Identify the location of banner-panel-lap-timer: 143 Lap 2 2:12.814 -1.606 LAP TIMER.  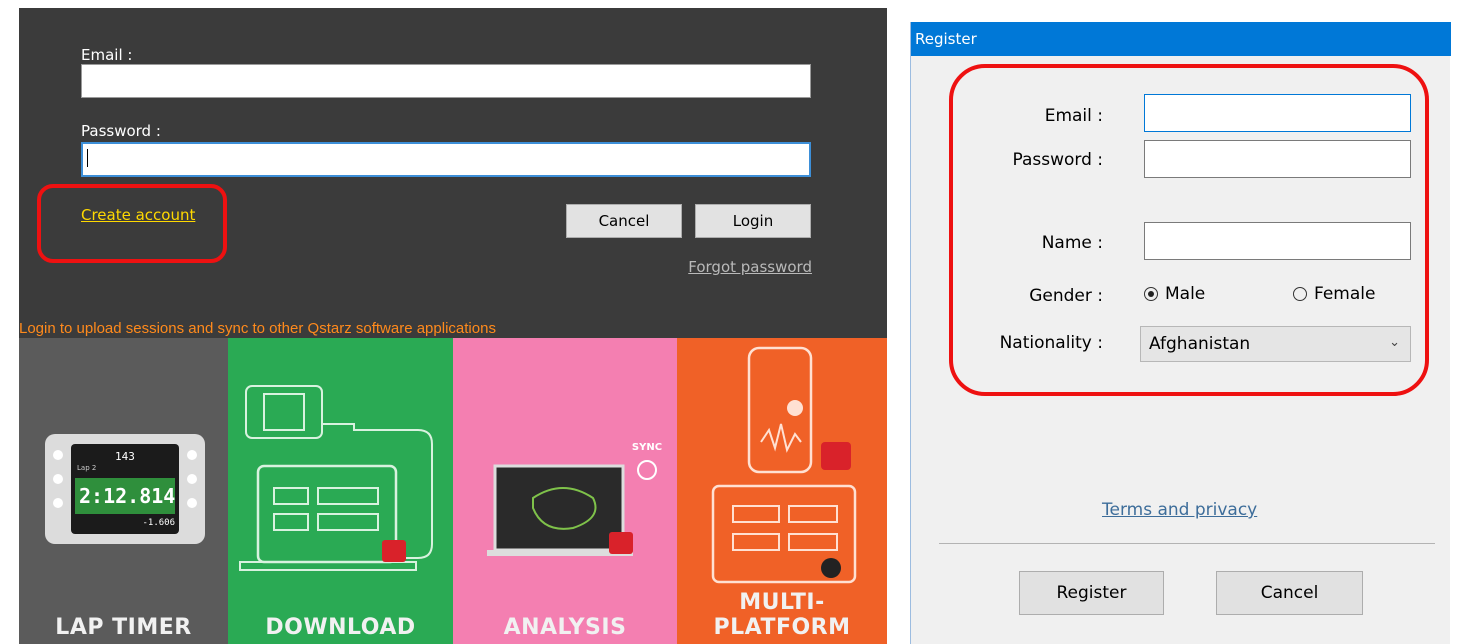
(123, 491).